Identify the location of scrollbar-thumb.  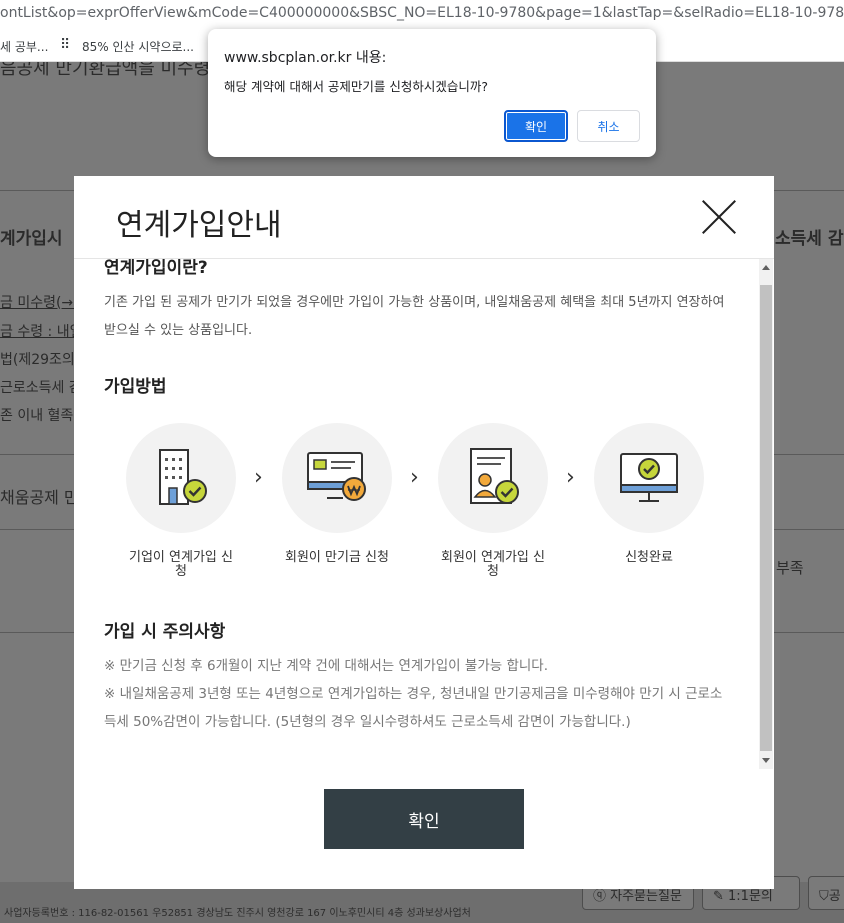
(766, 518).